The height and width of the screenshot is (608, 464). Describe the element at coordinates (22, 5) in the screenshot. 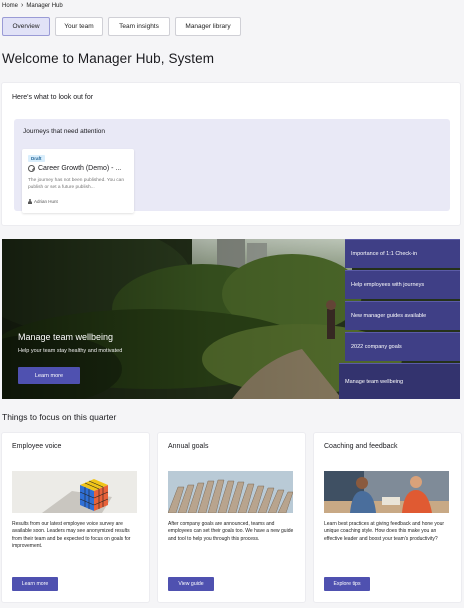

I see `chevron-right-icon: ›` at that location.